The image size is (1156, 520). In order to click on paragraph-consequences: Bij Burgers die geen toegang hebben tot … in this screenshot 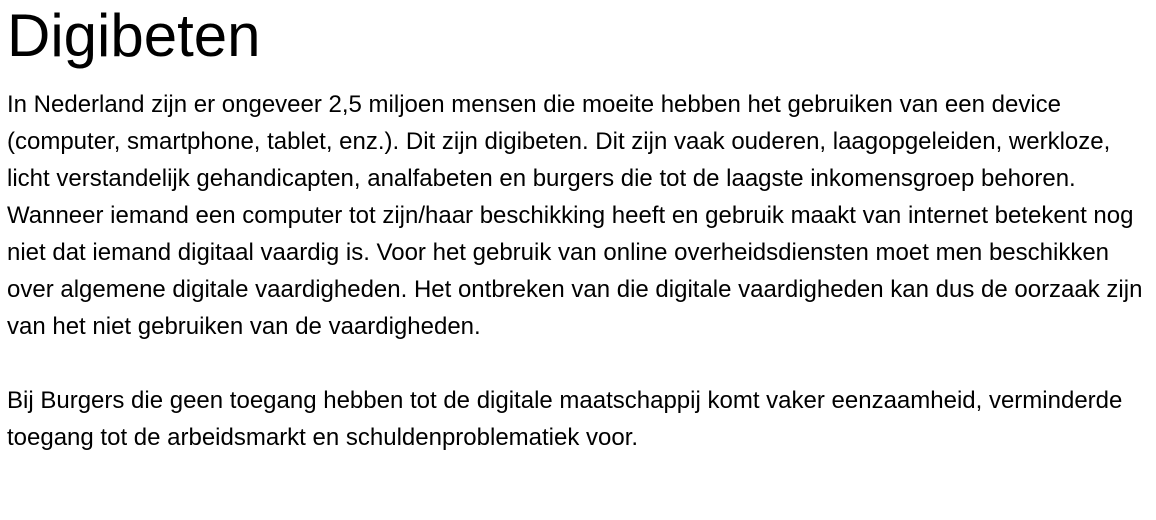, I will do `click(565, 419)`.